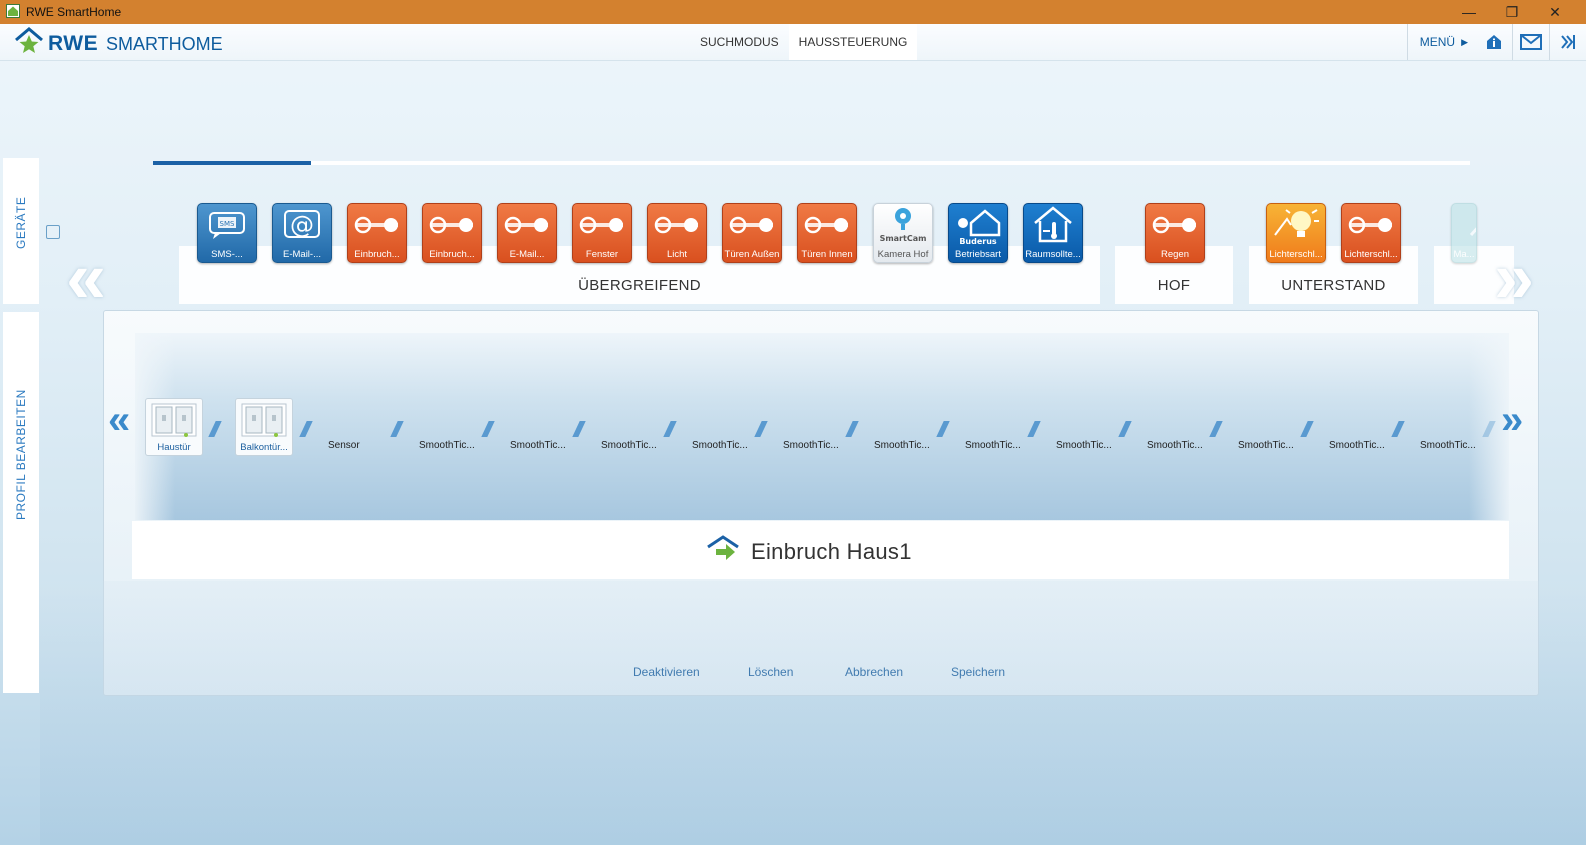 The image size is (1586, 845). What do you see at coordinates (227, 225) in the screenshot?
I see `sms-icon: SMS` at bounding box center [227, 225].